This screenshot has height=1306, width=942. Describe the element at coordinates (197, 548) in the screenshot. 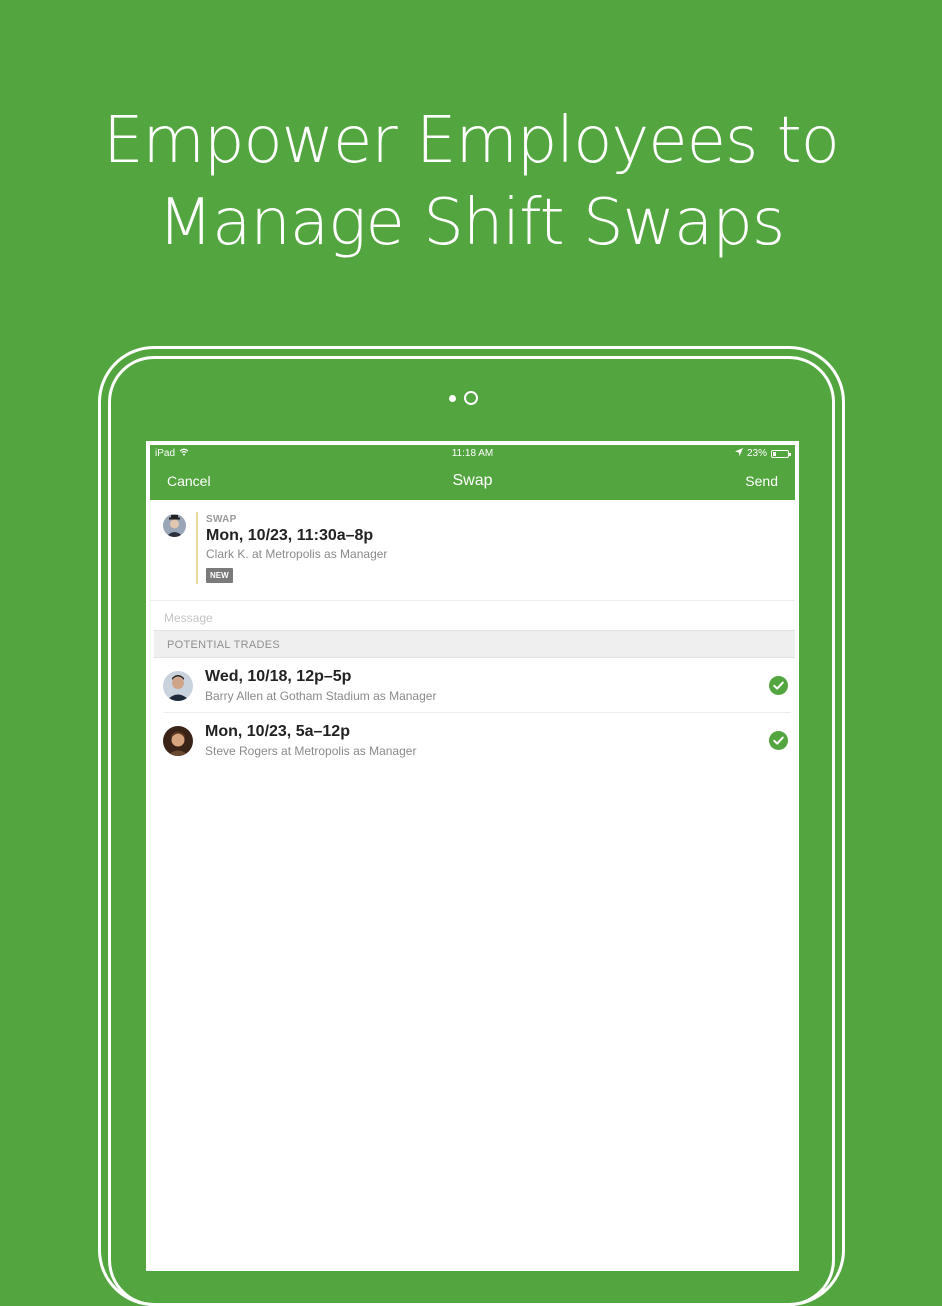

I see `accent-bar` at that location.